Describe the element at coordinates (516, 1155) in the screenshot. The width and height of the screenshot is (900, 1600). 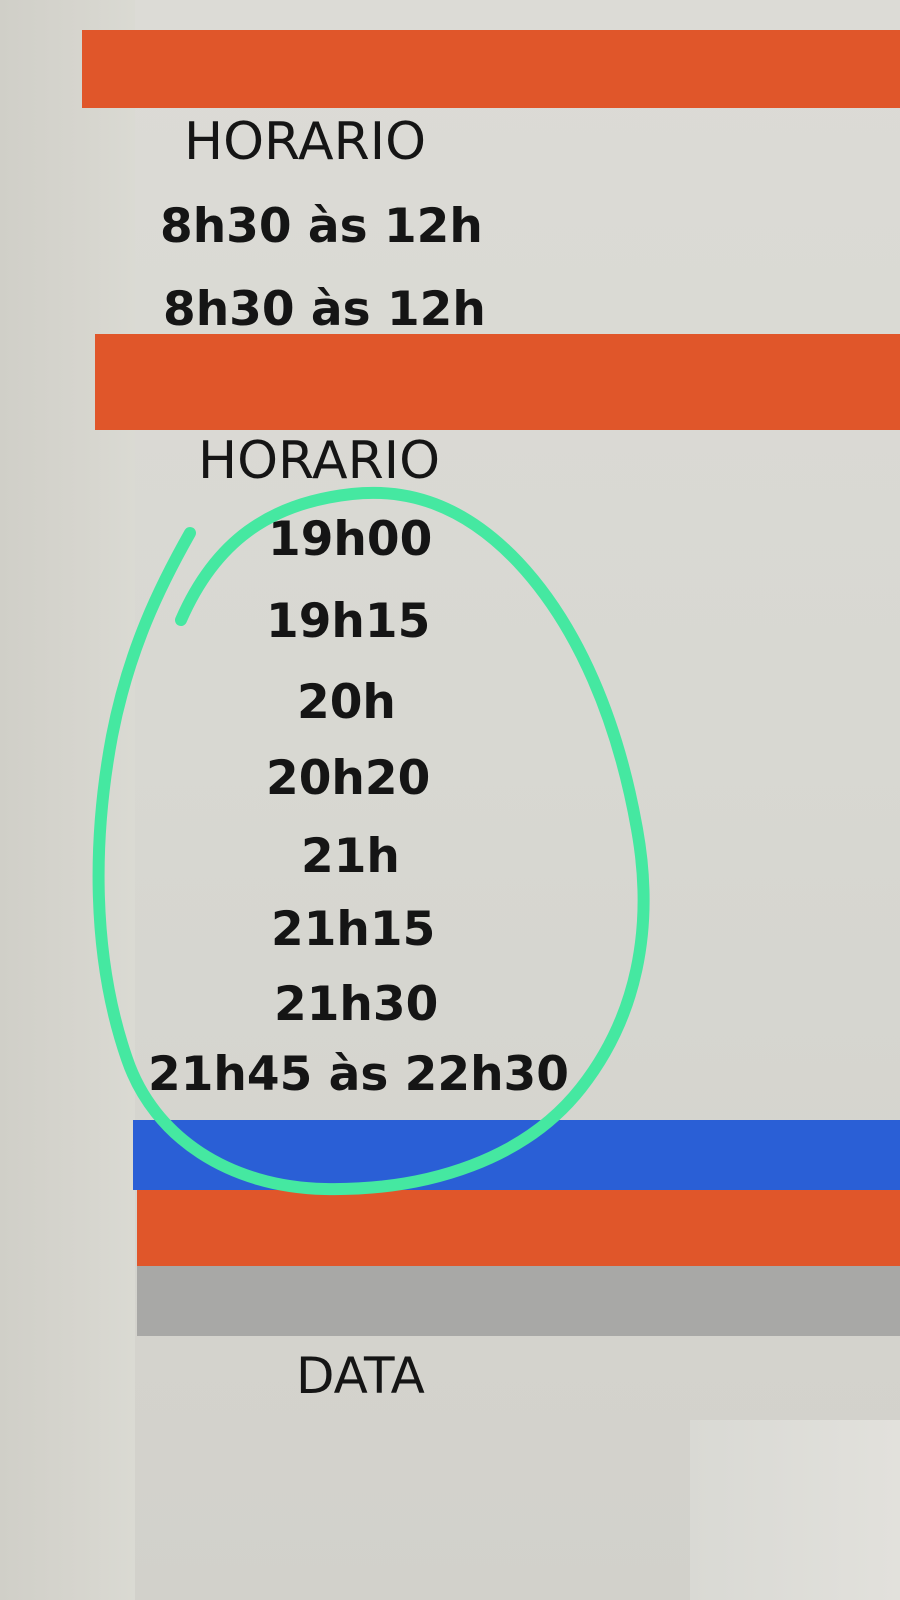
I see `blue-band` at that location.